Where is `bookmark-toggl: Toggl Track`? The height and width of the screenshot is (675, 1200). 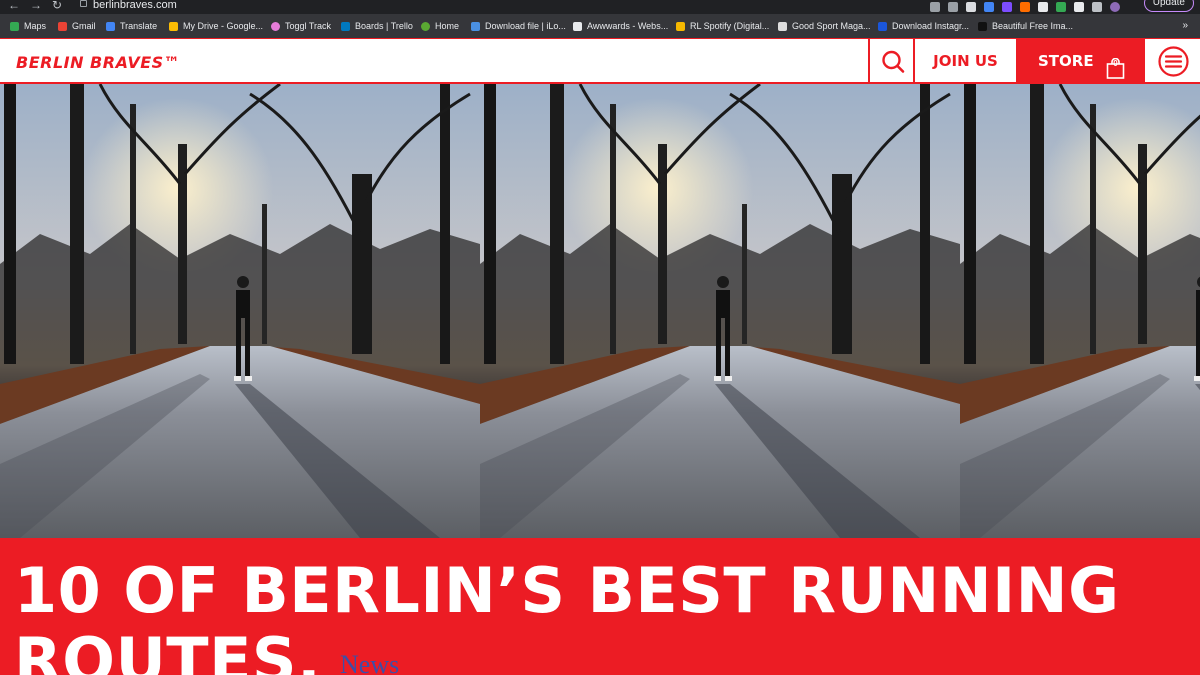 bookmark-toggl: Toggl Track is located at coordinates (301, 26).